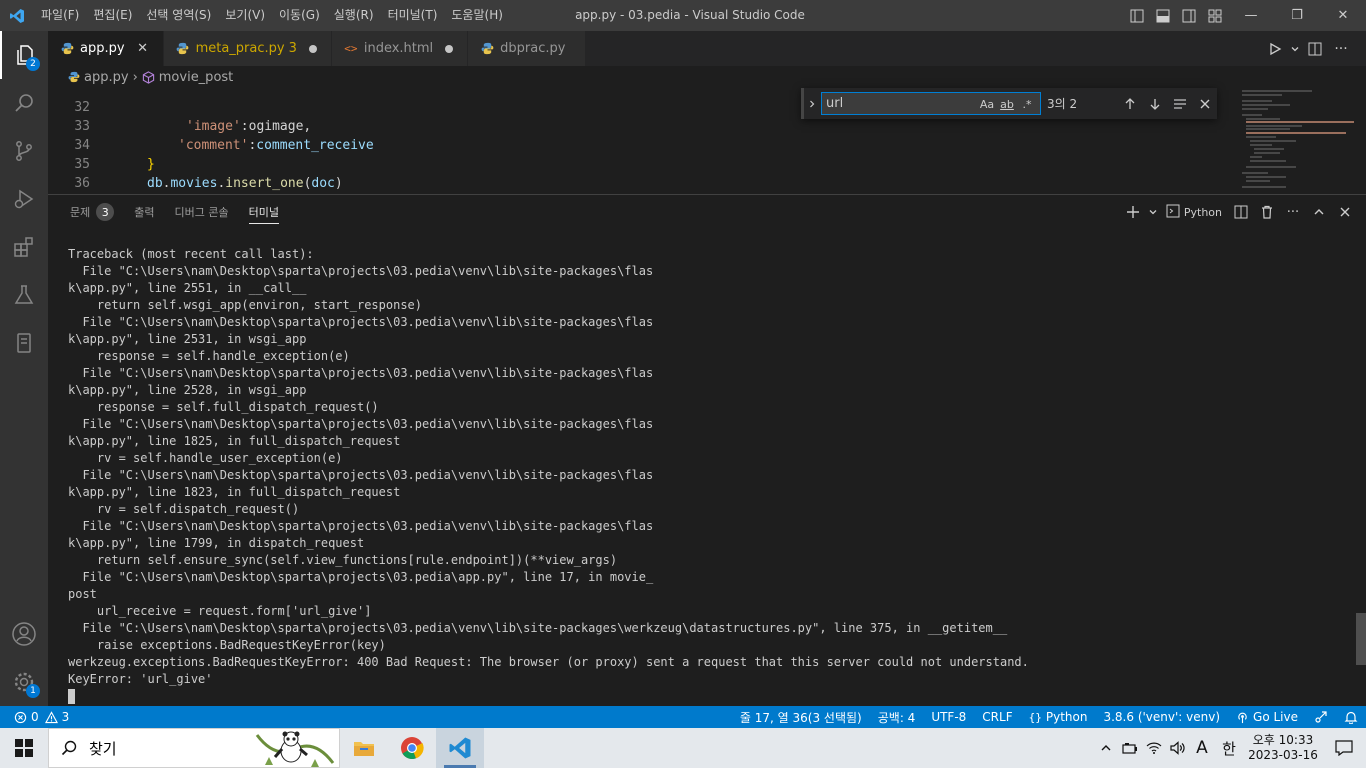 The width and height of the screenshot is (1366, 768). I want to click on breadcrumb-symbol: movie_post, so click(187, 77).